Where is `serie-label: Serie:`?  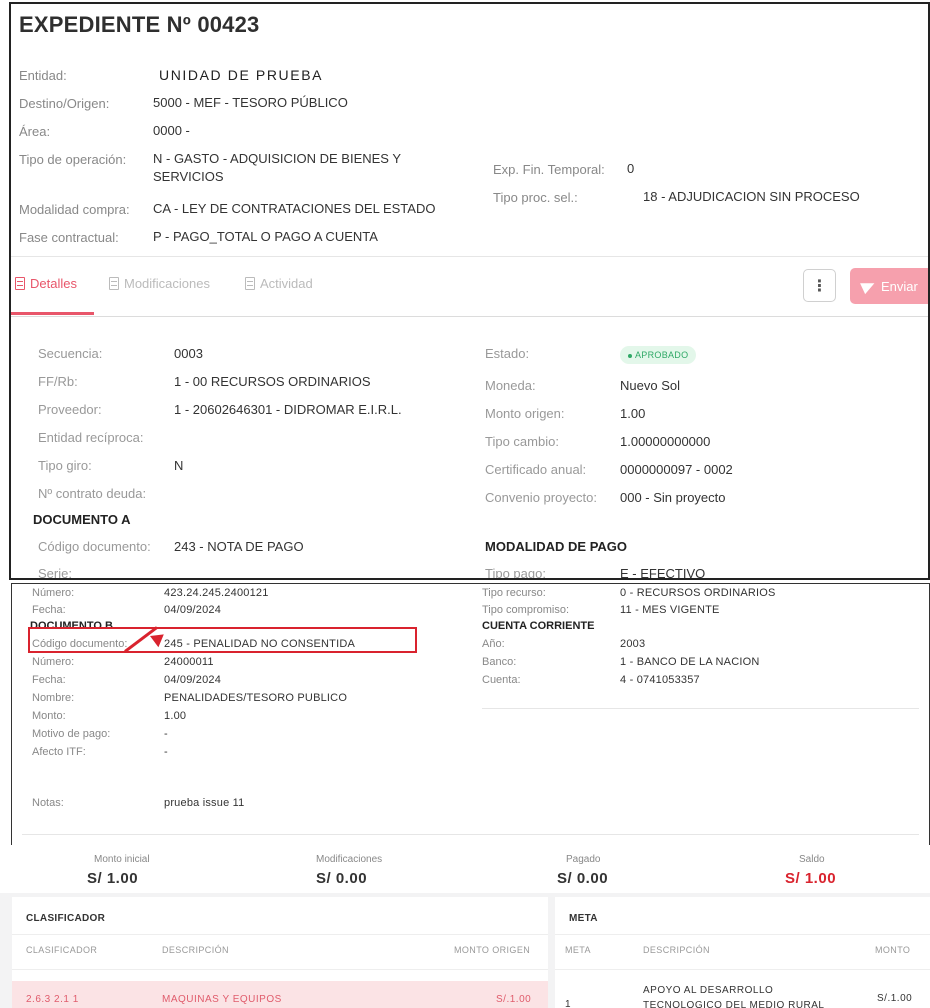
serie-label: Serie: is located at coordinates (55, 573).